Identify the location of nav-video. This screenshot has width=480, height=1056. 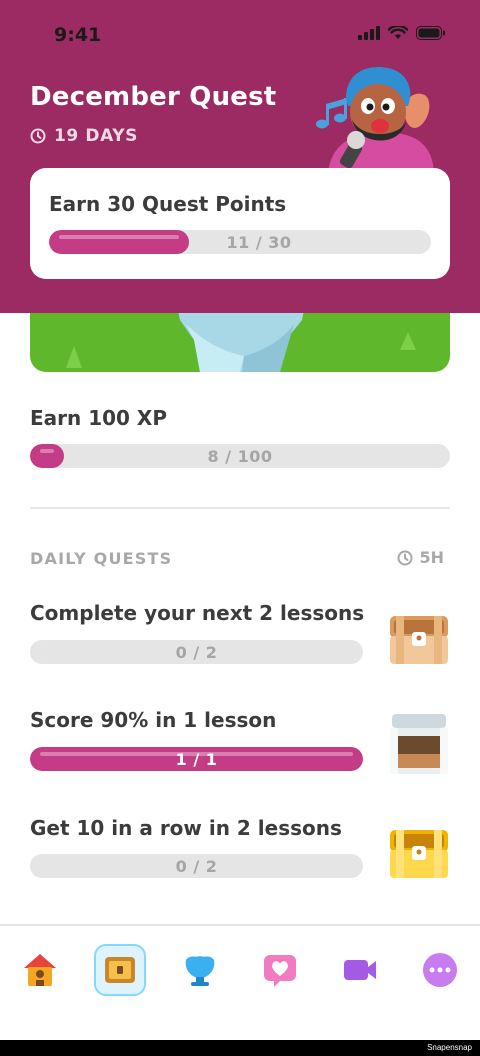
(360, 970).